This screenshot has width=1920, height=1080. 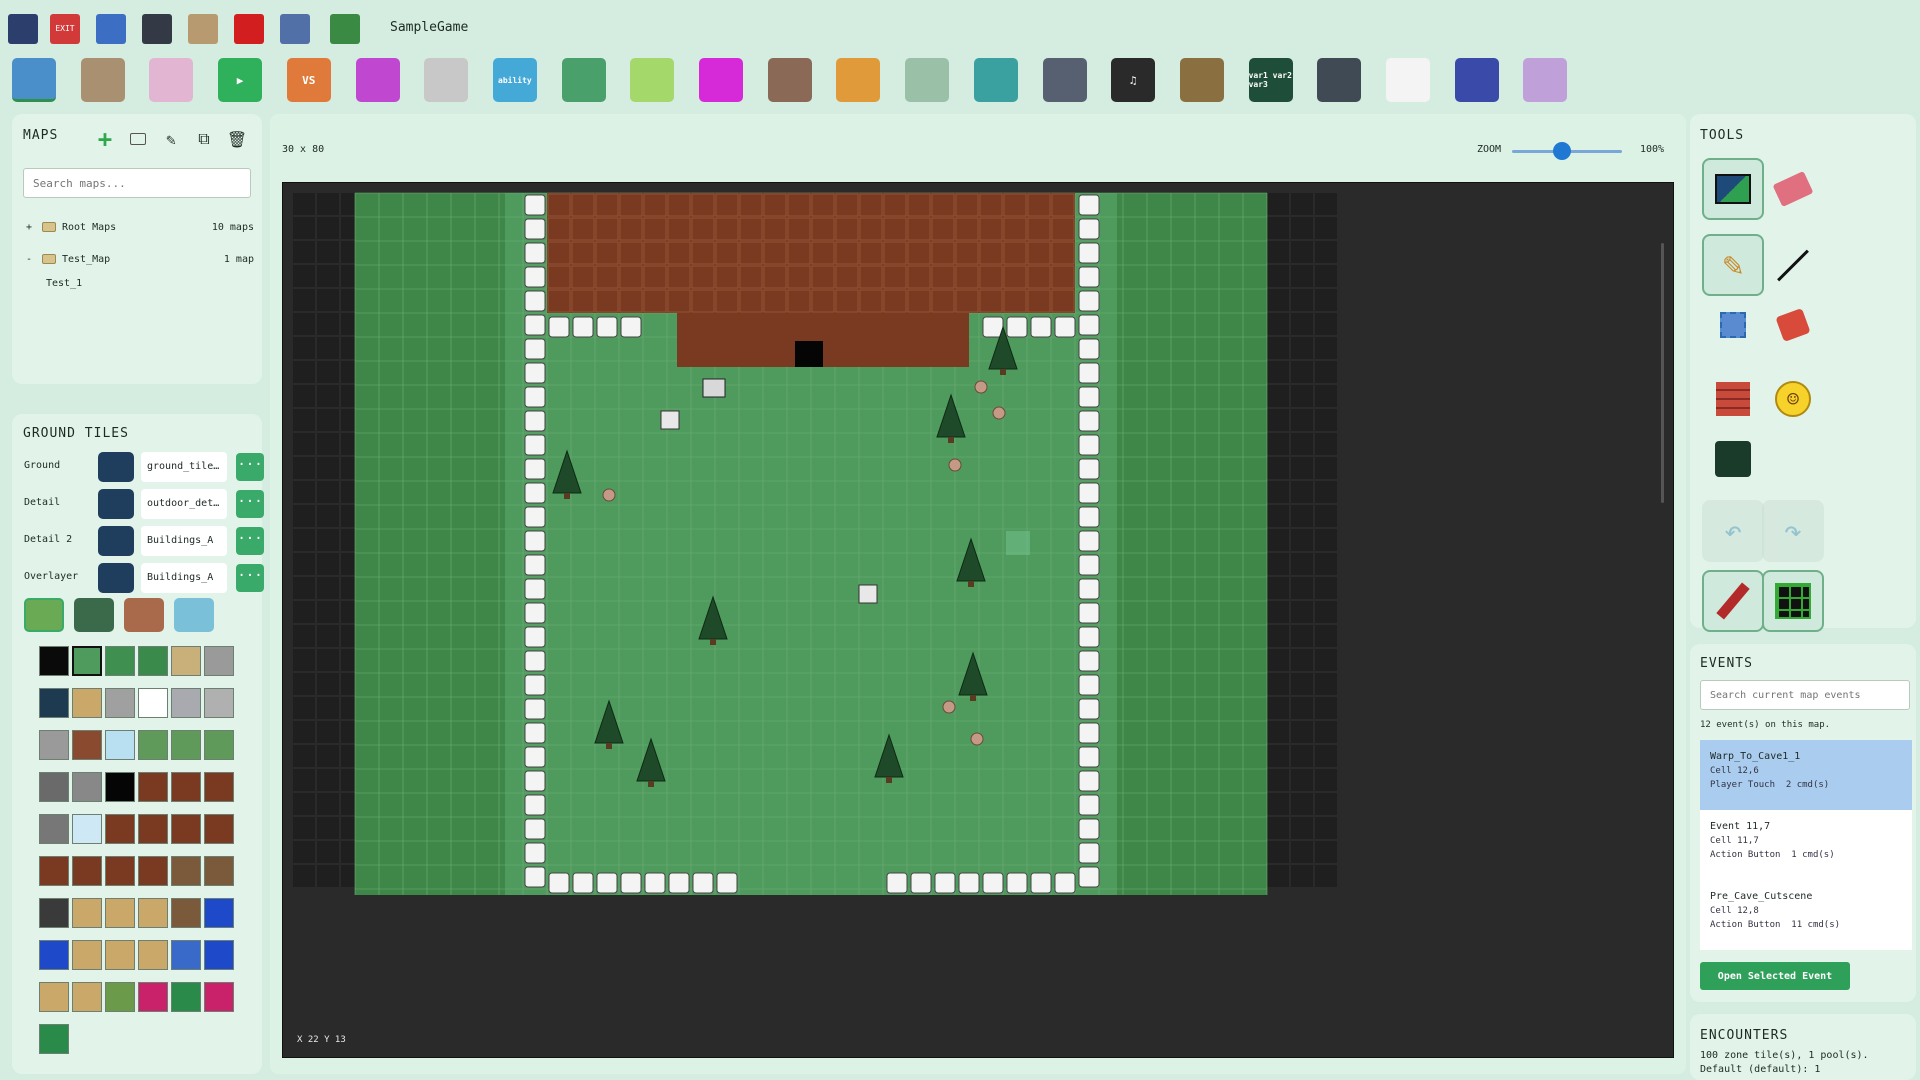 What do you see at coordinates (184, 541) in the screenshot?
I see `layer-tileset-name: Buildings_A` at bounding box center [184, 541].